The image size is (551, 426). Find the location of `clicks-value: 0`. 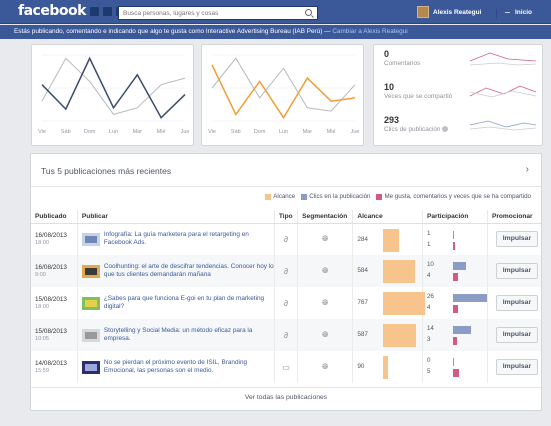

clicks-value: 0 is located at coordinates (428, 360).